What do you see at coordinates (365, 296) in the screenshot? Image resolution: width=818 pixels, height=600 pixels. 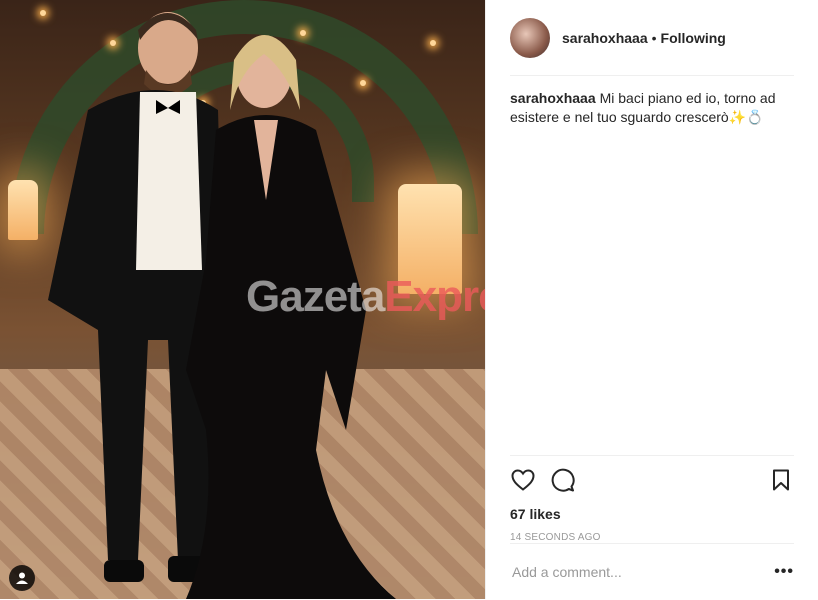 I see `watermark: GazetaExpress` at bounding box center [365, 296].